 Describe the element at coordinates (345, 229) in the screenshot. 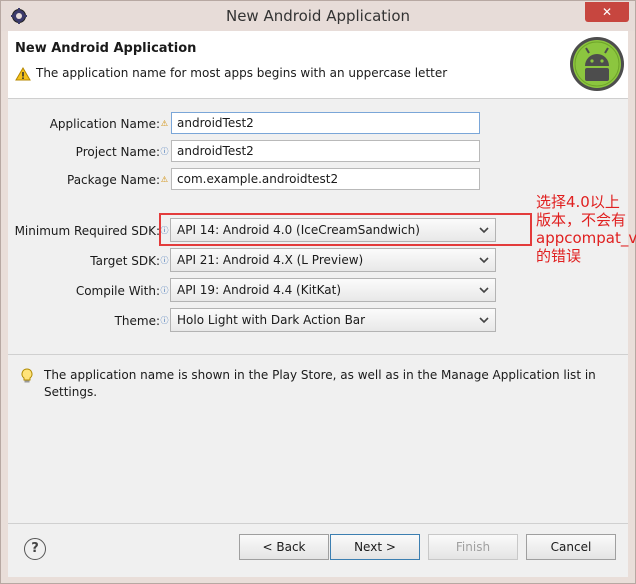

I see `annotation-highlight-box` at that location.